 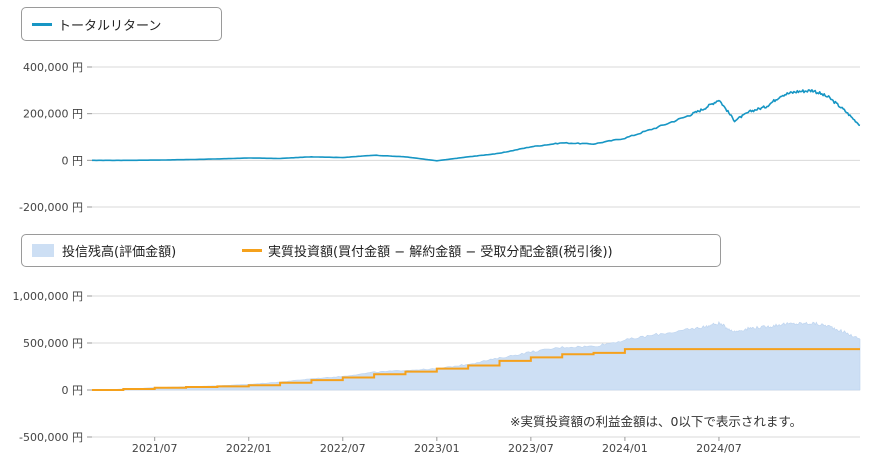 I want to click on invested-swatch, so click(x=252, y=250).